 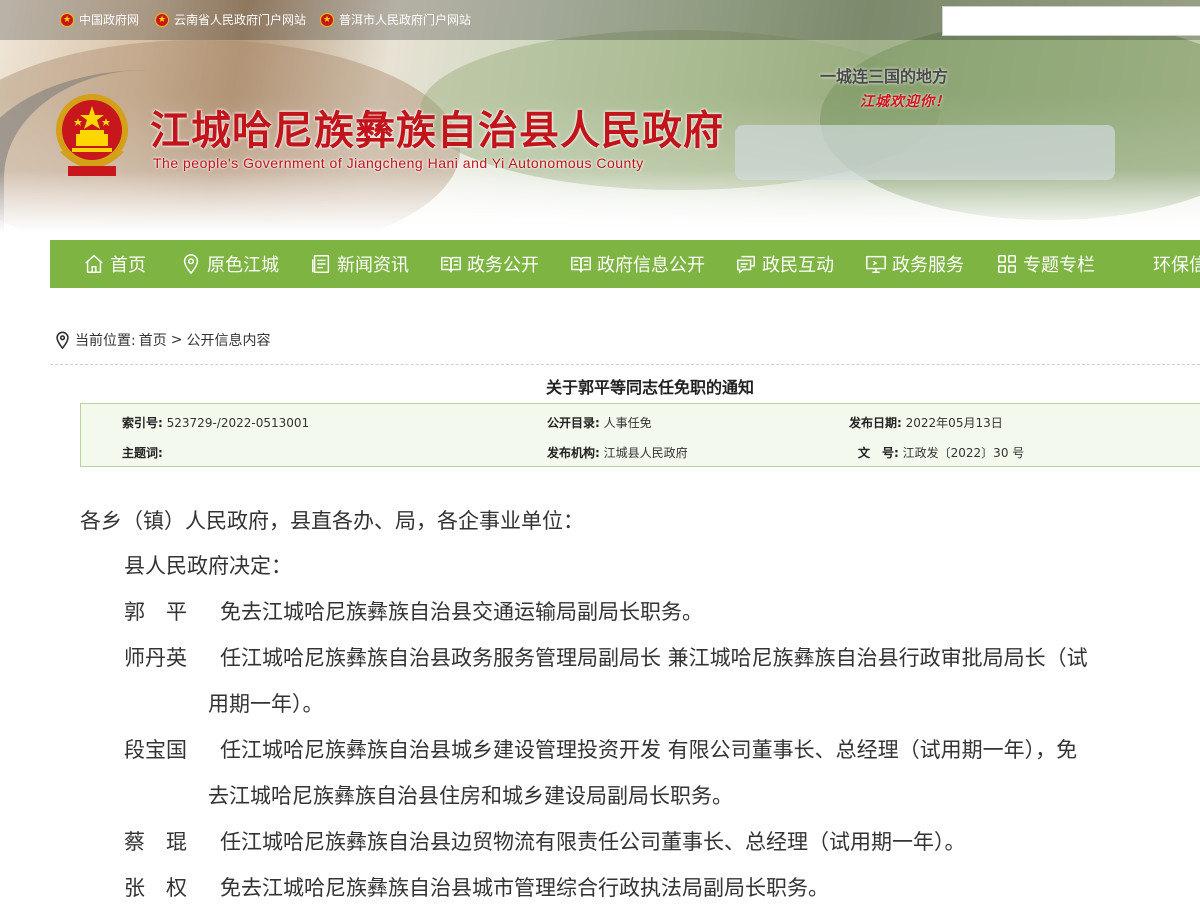 I want to click on meta-date: 发布日期: 2022年05月13日, so click(x=926, y=422).